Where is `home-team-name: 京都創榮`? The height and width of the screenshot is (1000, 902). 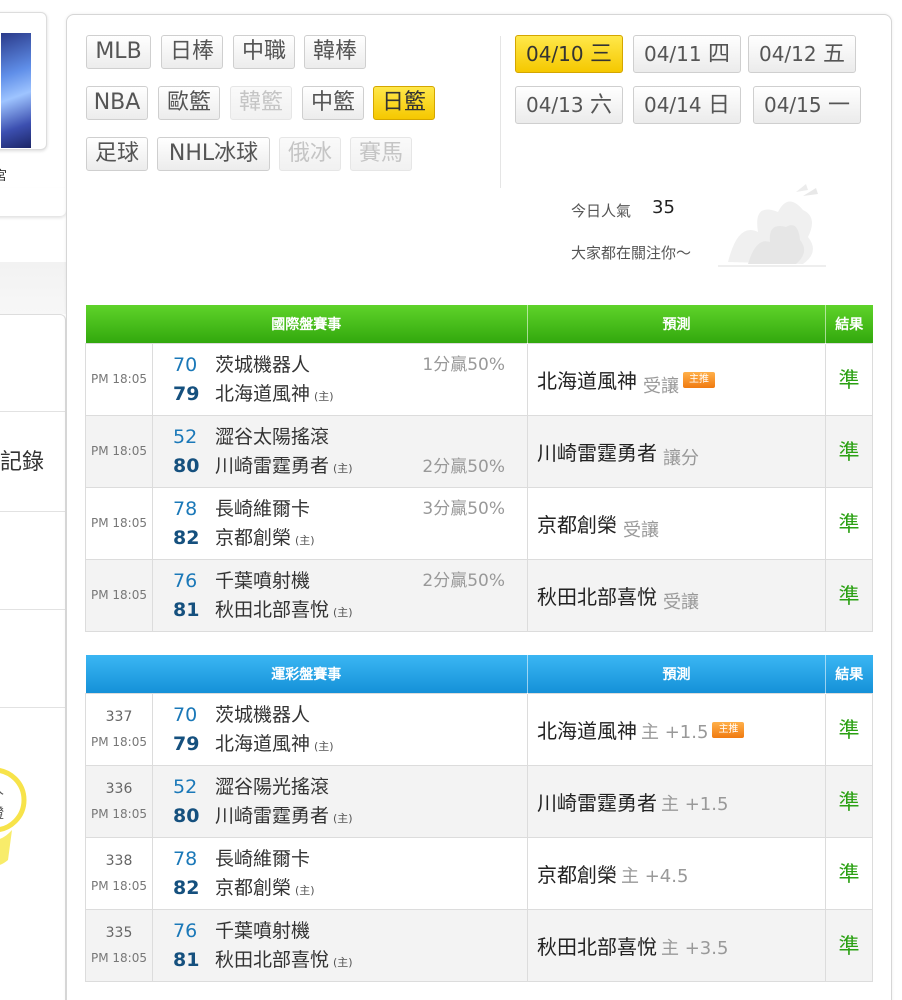
home-team-name: 京都創榮 is located at coordinates (253, 537).